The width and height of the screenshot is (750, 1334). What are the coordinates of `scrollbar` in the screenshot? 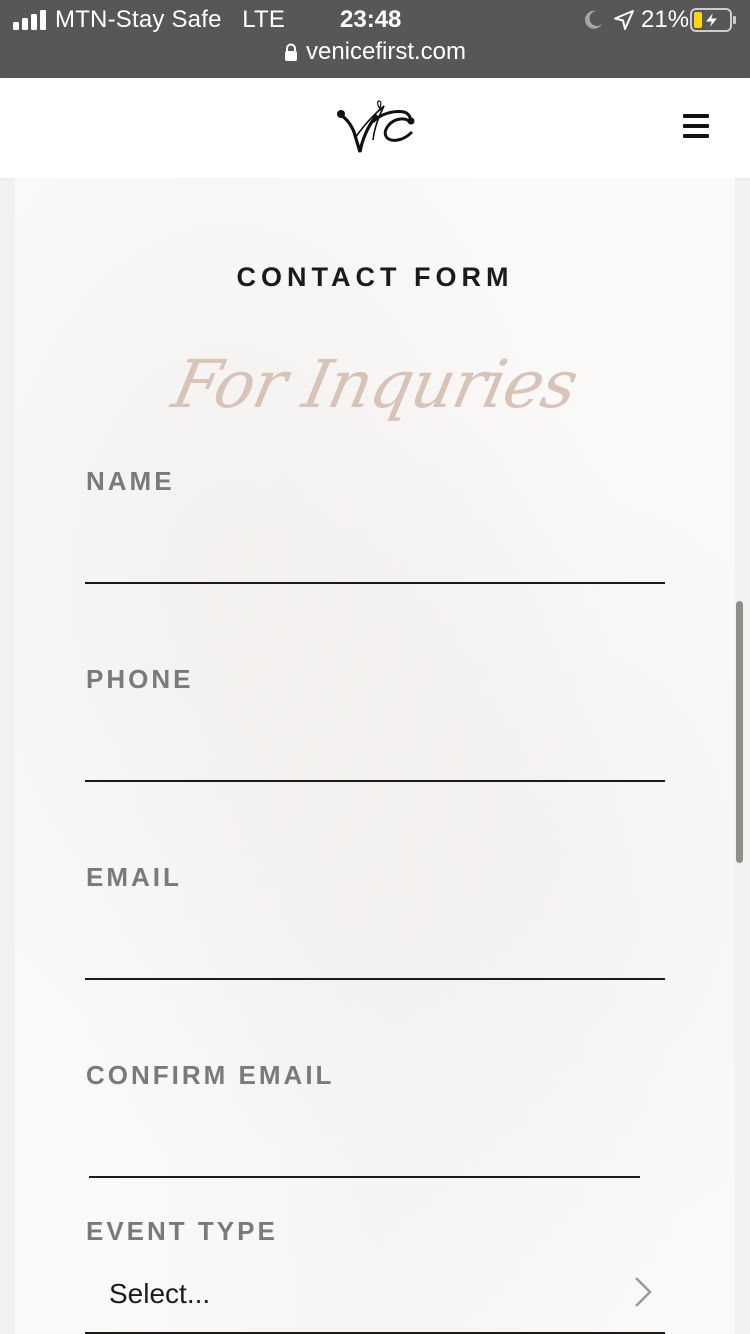 It's located at (739, 732).